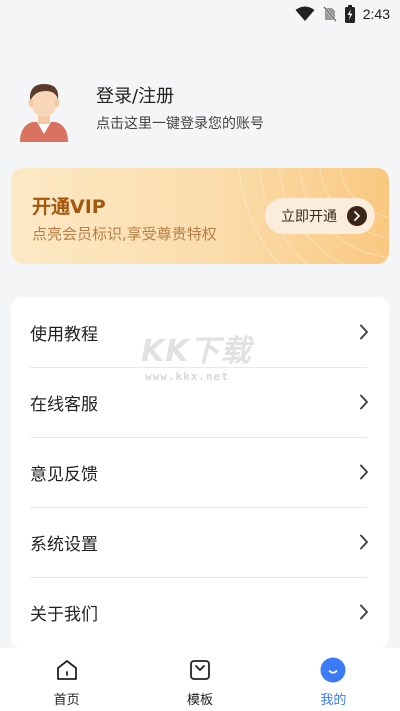  Describe the element at coordinates (64, 474) in the screenshot. I see `menu-item-label: 意见反馈` at that location.